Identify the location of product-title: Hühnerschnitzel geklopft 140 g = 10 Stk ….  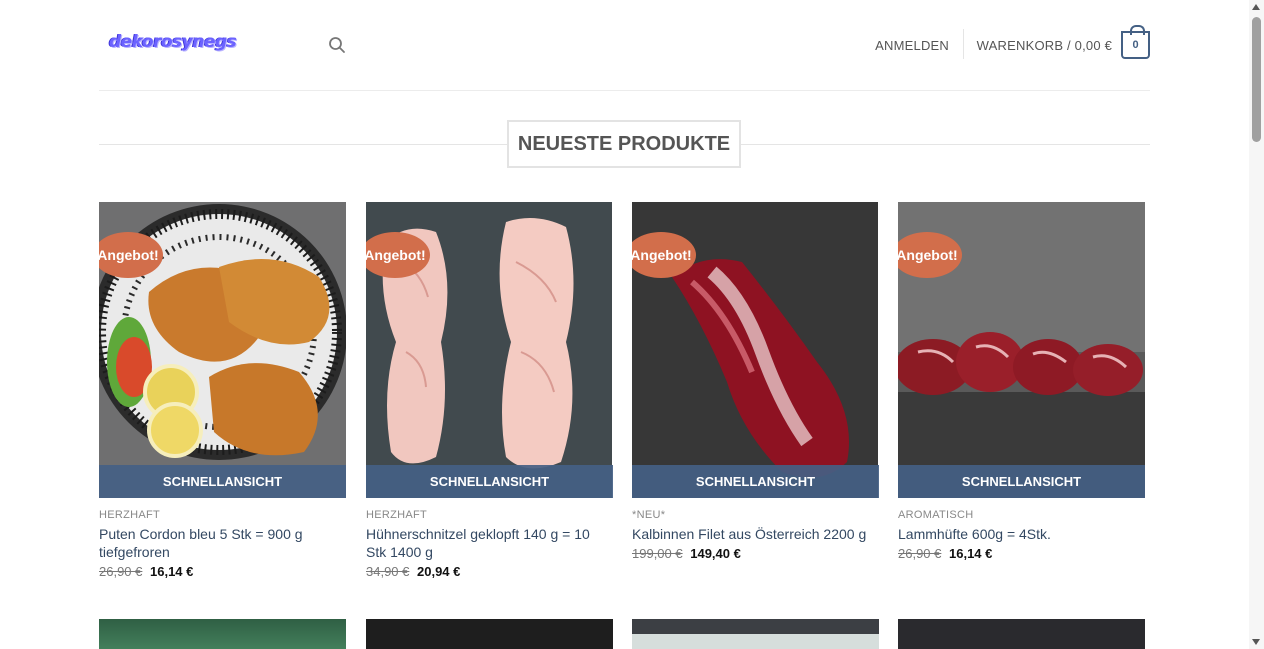
(489, 543).